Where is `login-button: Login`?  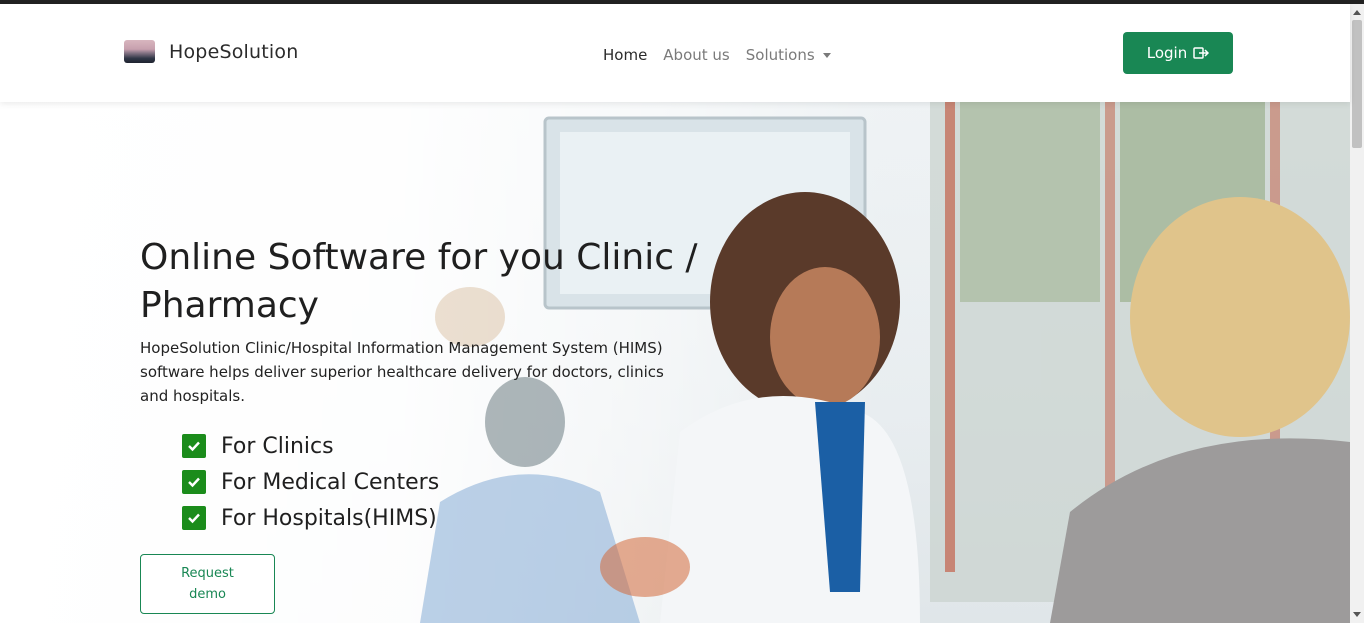
login-button: Login is located at coordinates (1178, 53).